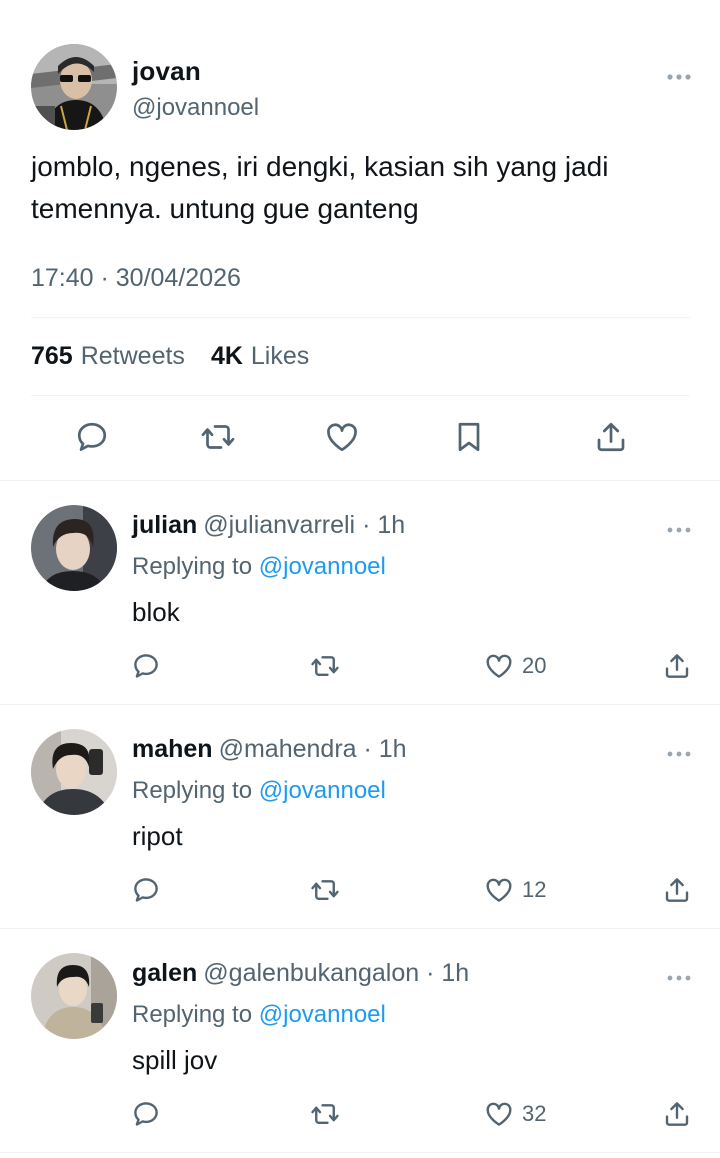 This screenshot has height=1158, width=720. What do you see at coordinates (534, 665) in the screenshot?
I see `like-count: 20` at bounding box center [534, 665].